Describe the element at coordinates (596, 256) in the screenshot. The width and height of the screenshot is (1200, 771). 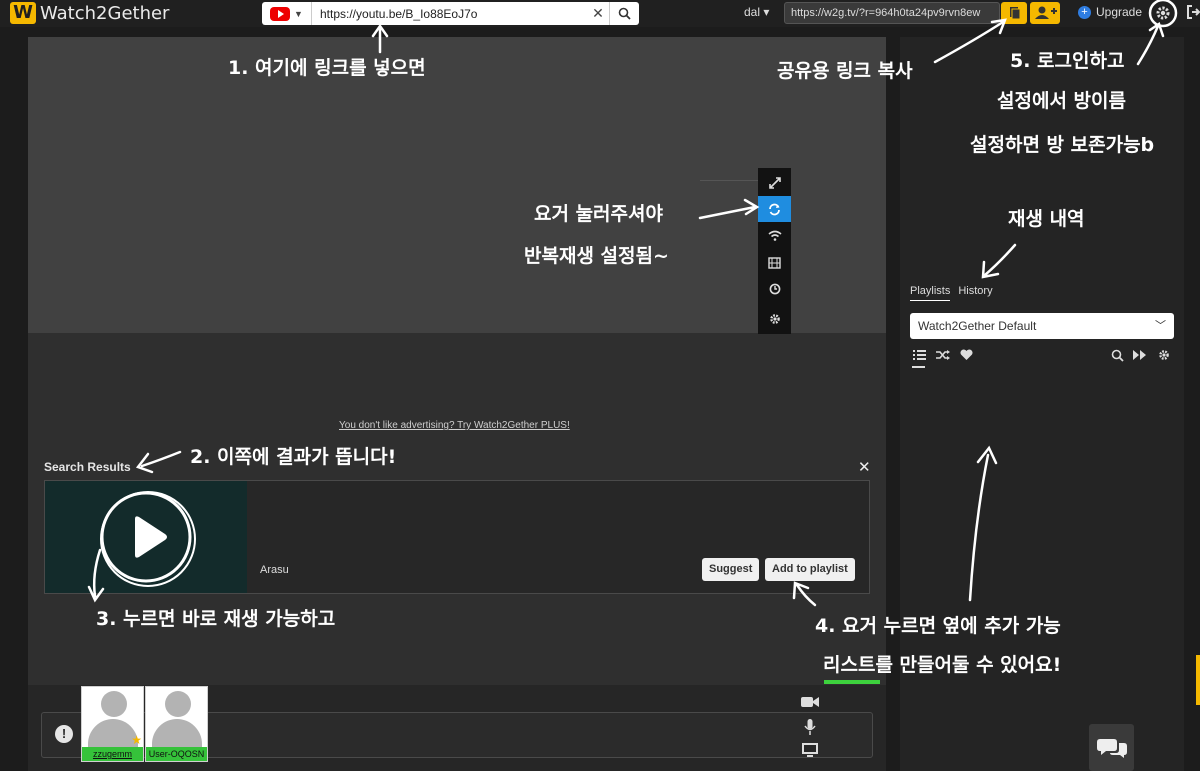
I see `annotation-loop-line2: 반복재생 설정됨~` at that location.